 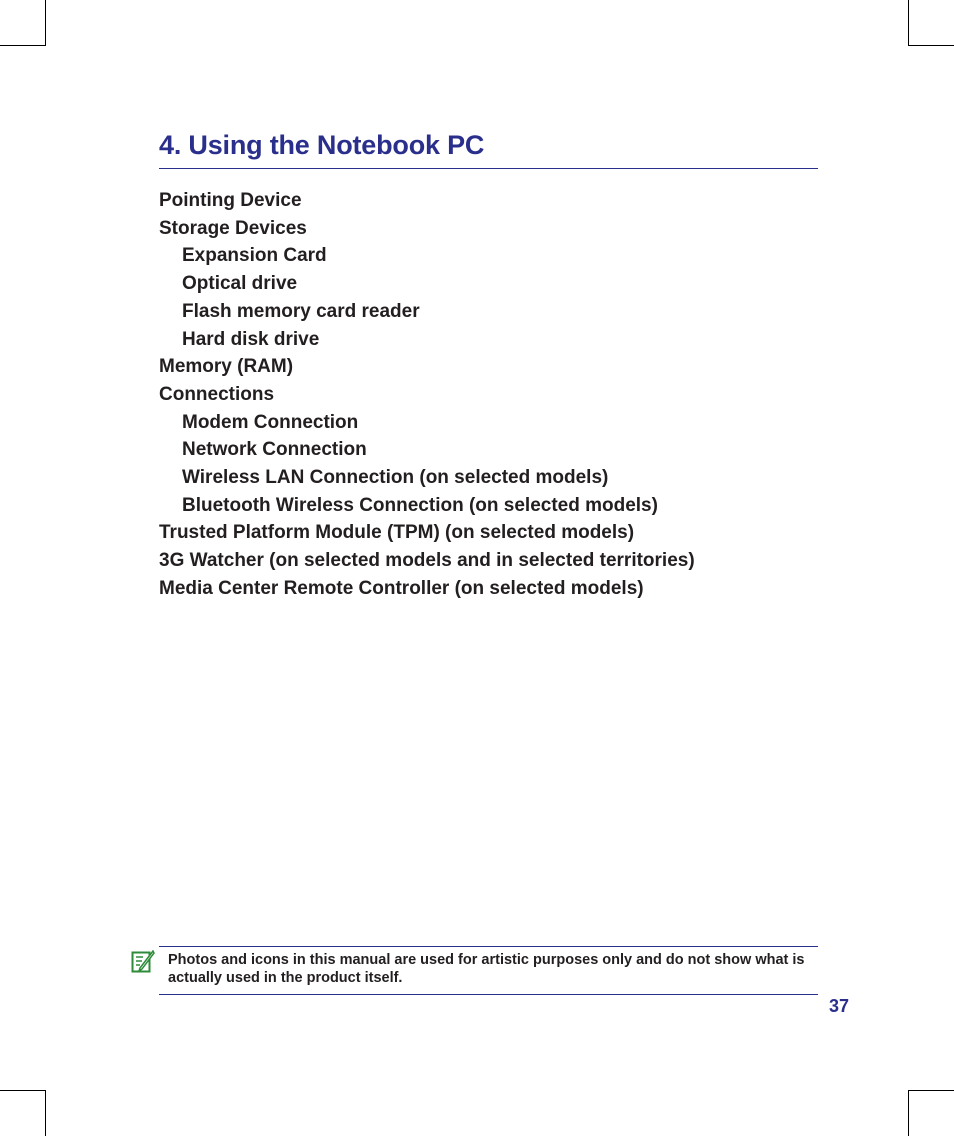 I want to click on toc-item: Network Connection, so click(x=274, y=450).